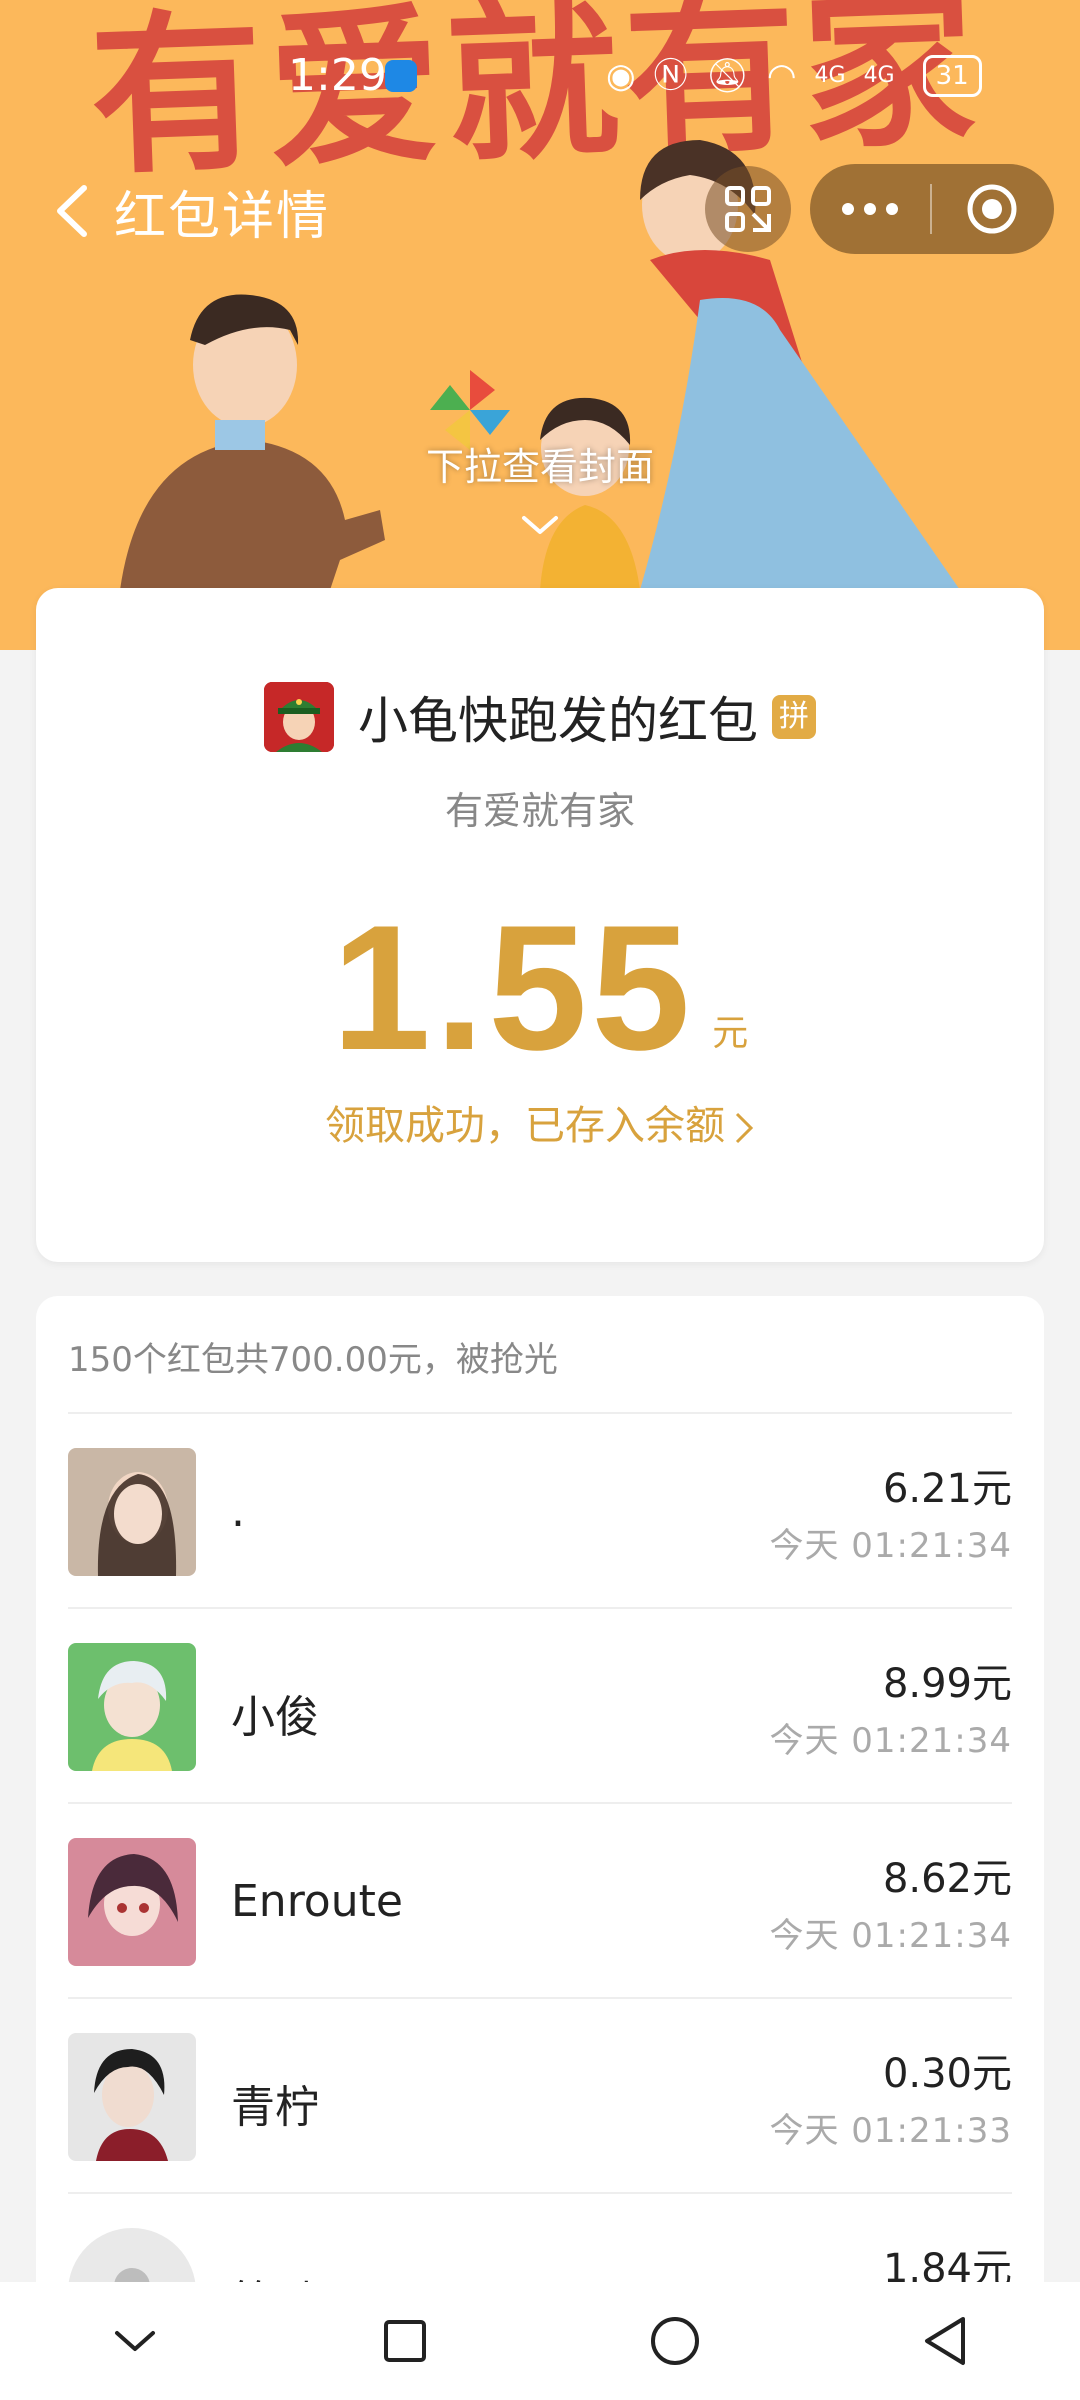  Describe the element at coordinates (525, 1126) in the screenshot. I see `deposit-text: 领取成功，已存入余额` at that location.